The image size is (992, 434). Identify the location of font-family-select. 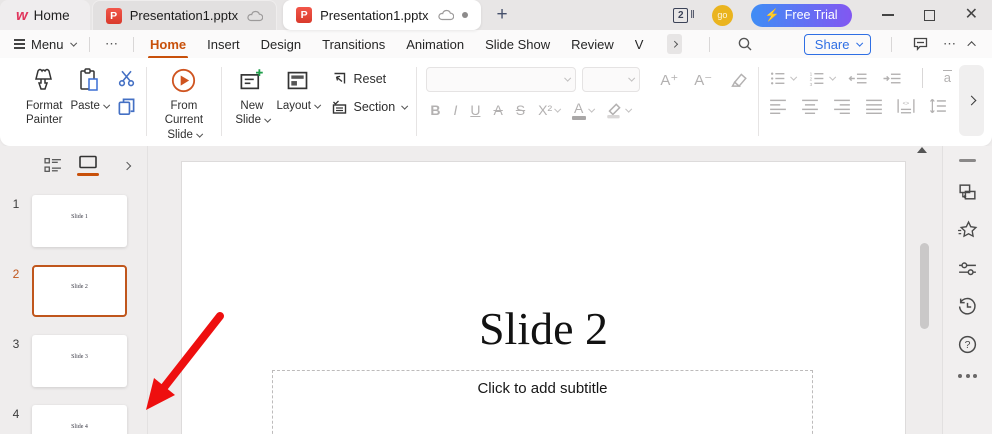
(501, 79).